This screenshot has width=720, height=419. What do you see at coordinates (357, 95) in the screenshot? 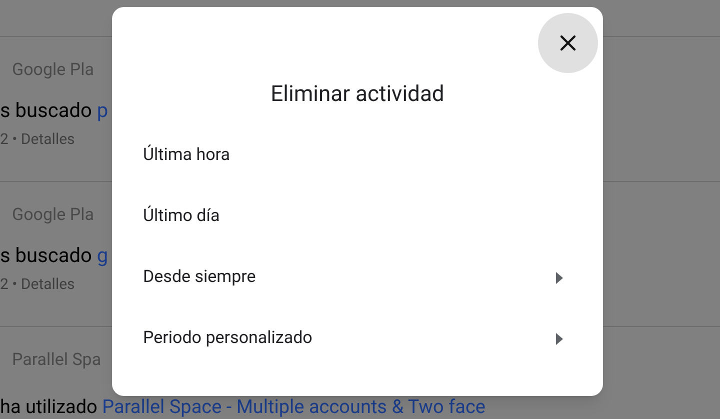
I see `dialog-title: Eliminar actividad` at bounding box center [357, 95].